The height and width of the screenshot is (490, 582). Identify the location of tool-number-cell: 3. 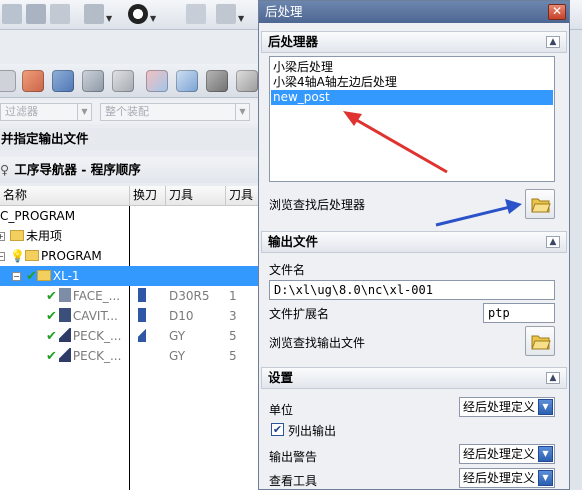
(233, 316).